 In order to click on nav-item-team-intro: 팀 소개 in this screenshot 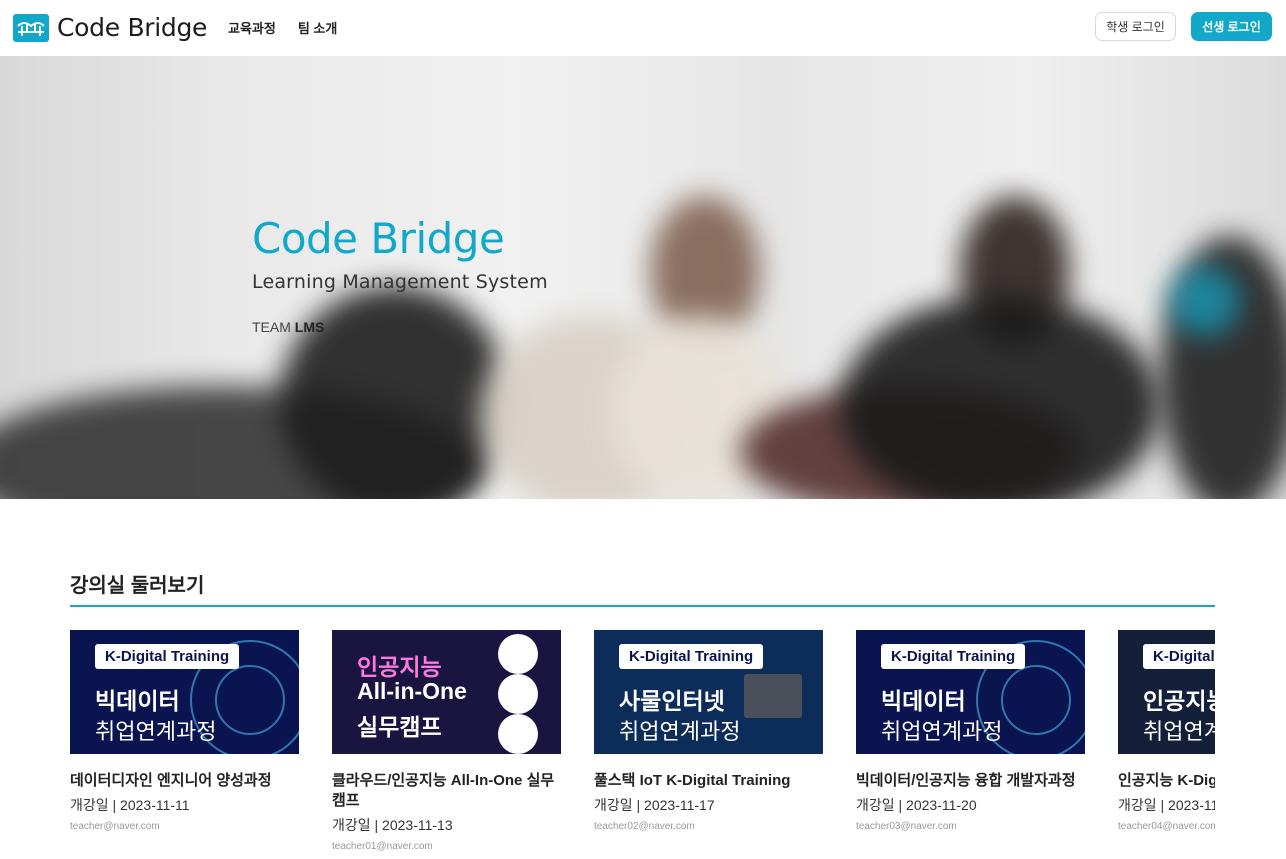, I will do `click(318, 27)`.